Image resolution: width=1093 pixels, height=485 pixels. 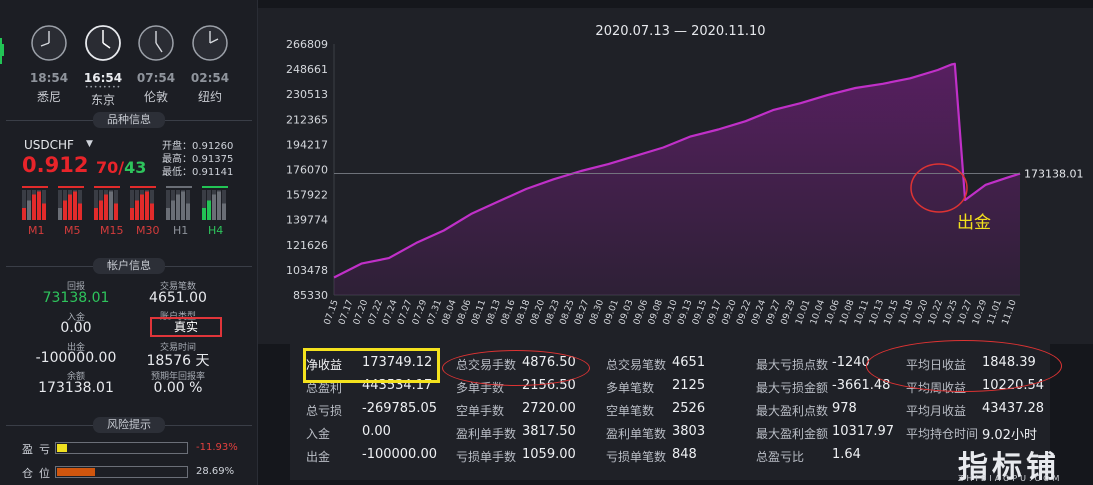 What do you see at coordinates (307, 144) in the screenshot?
I see `y-tick-label: 194217` at bounding box center [307, 144].